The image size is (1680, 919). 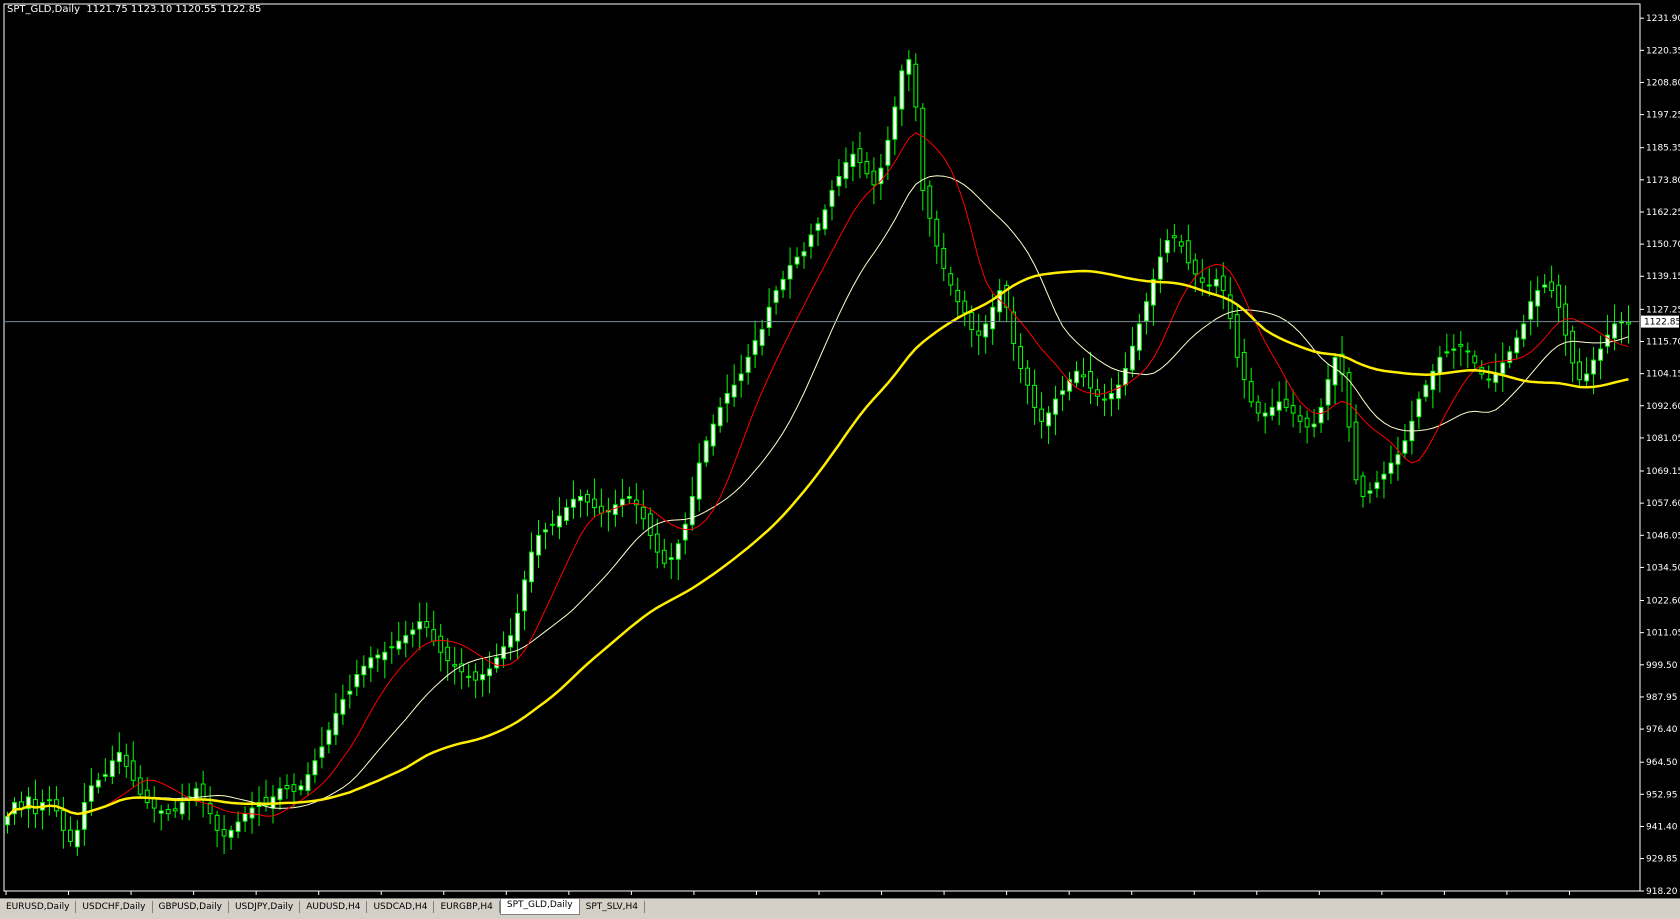 What do you see at coordinates (38, 907) in the screenshot?
I see `chart-tab: EURUSD,Daily` at bounding box center [38, 907].